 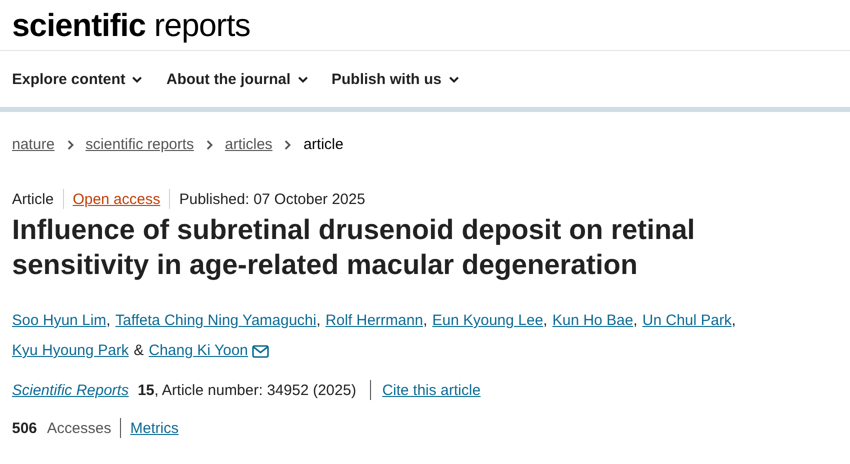 I want to click on ampersand: &, so click(x=139, y=351).